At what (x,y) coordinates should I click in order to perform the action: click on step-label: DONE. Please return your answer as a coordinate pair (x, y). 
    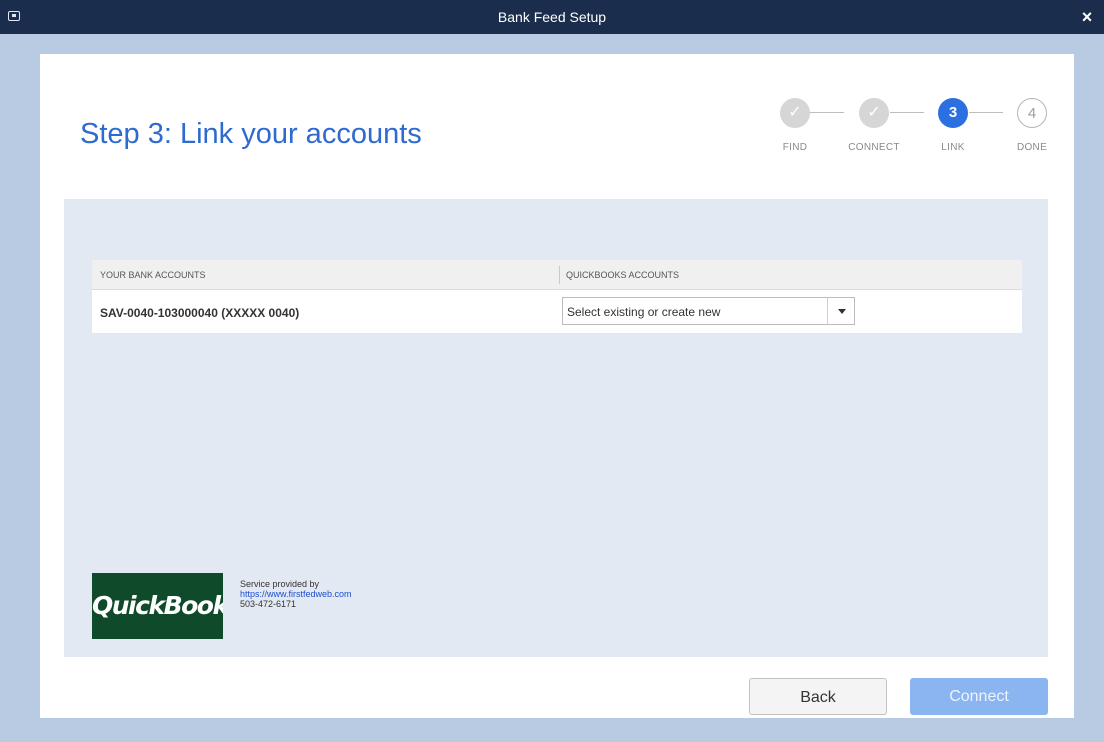
    Looking at the image, I should click on (1032, 147).